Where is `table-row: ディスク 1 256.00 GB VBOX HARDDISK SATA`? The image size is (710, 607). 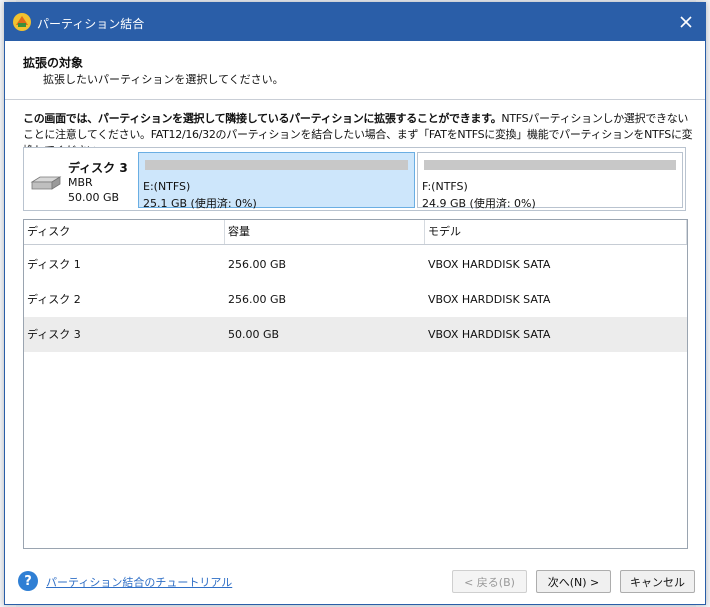 table-row: ディスク 1 256.00 GB VBOX HARDDISK SATA is located at coordinates (355, 264).